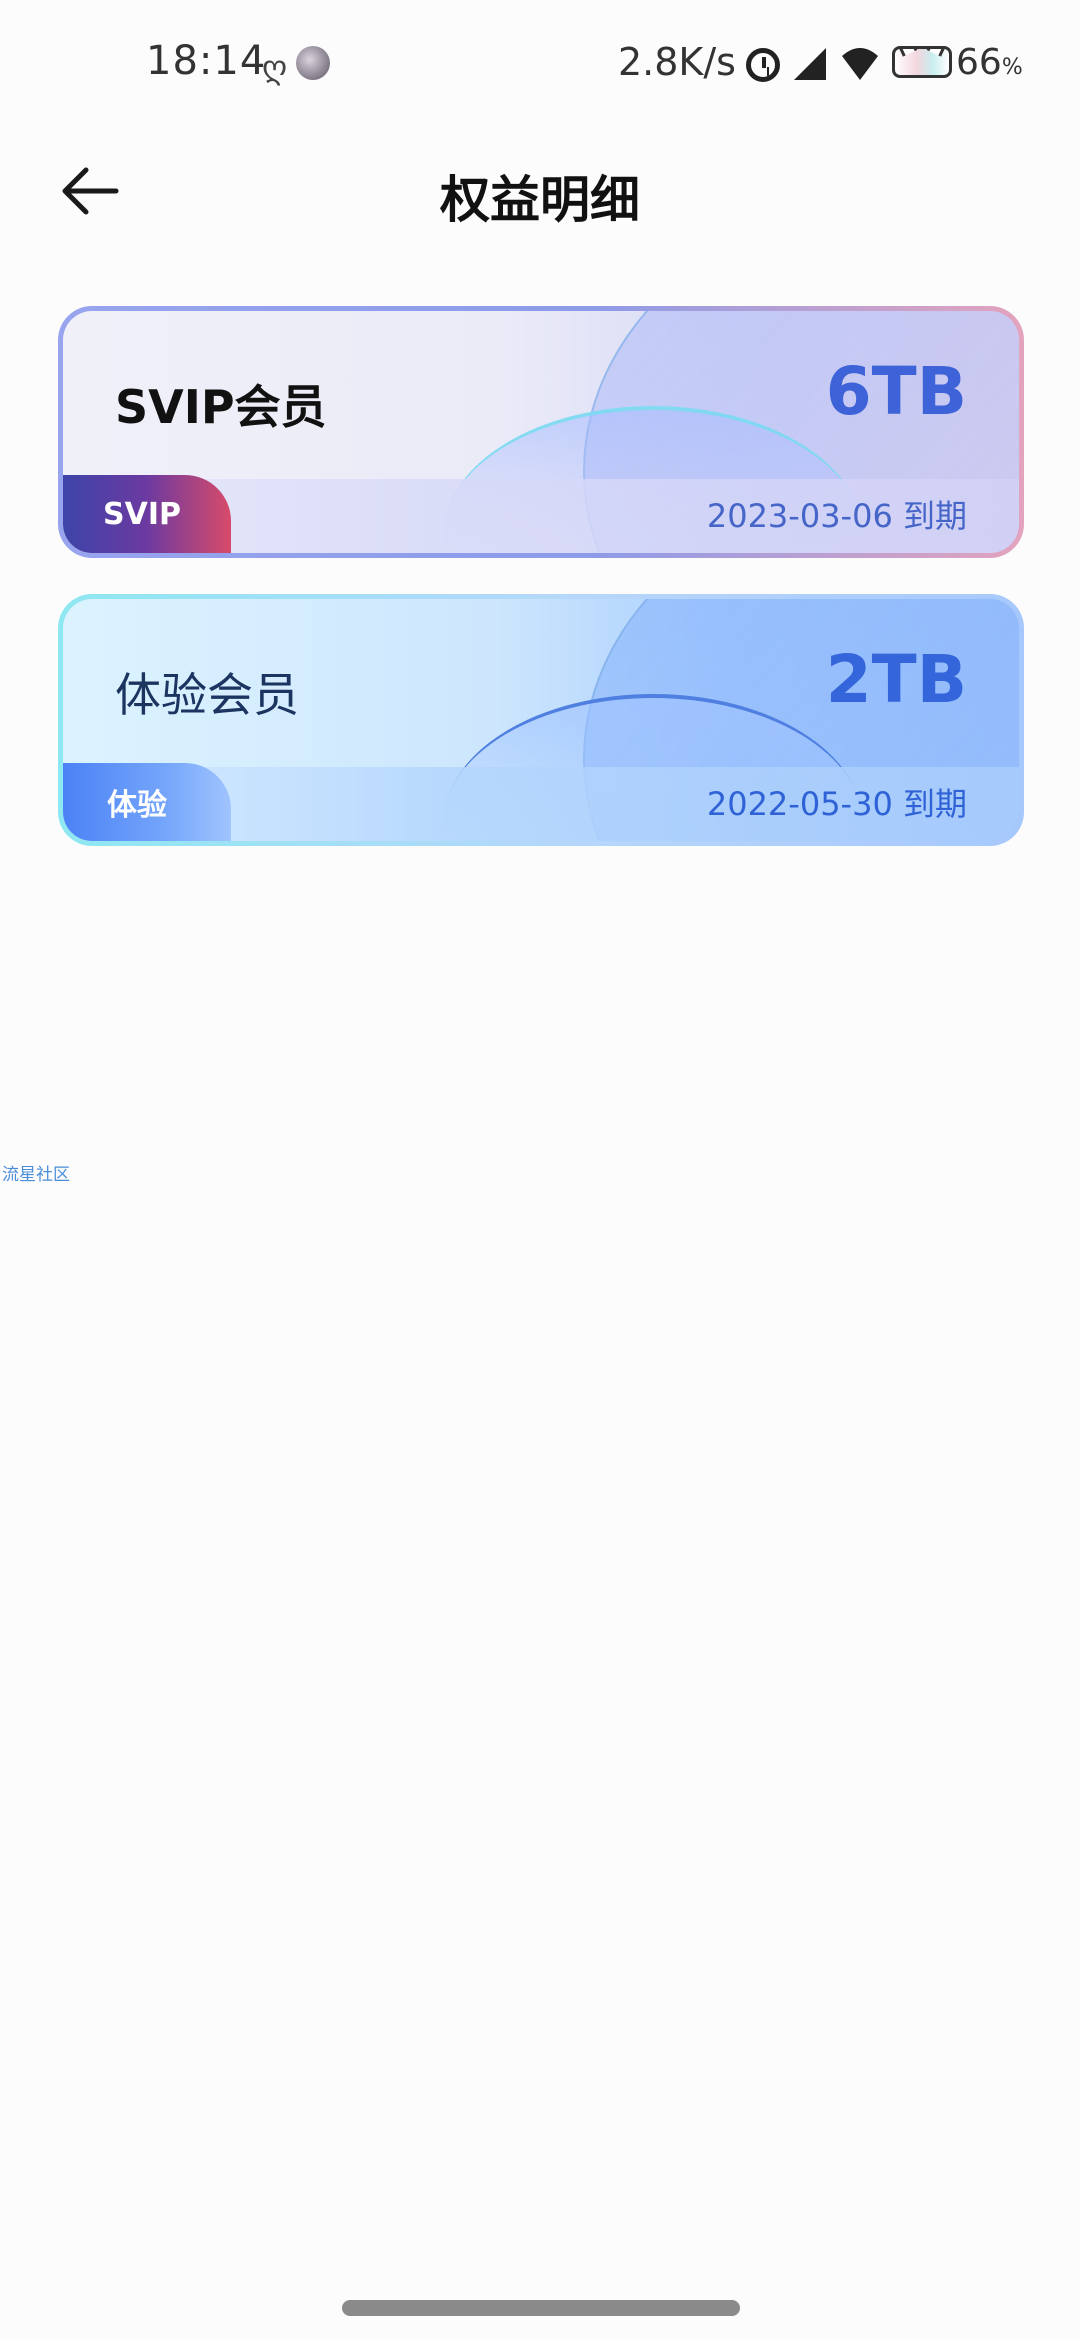 This screenshot has height=2340, width=1080. Describe the element at coordinates (207, 695) in the screenshot. I see `membership-name: 体验会员` at that location.